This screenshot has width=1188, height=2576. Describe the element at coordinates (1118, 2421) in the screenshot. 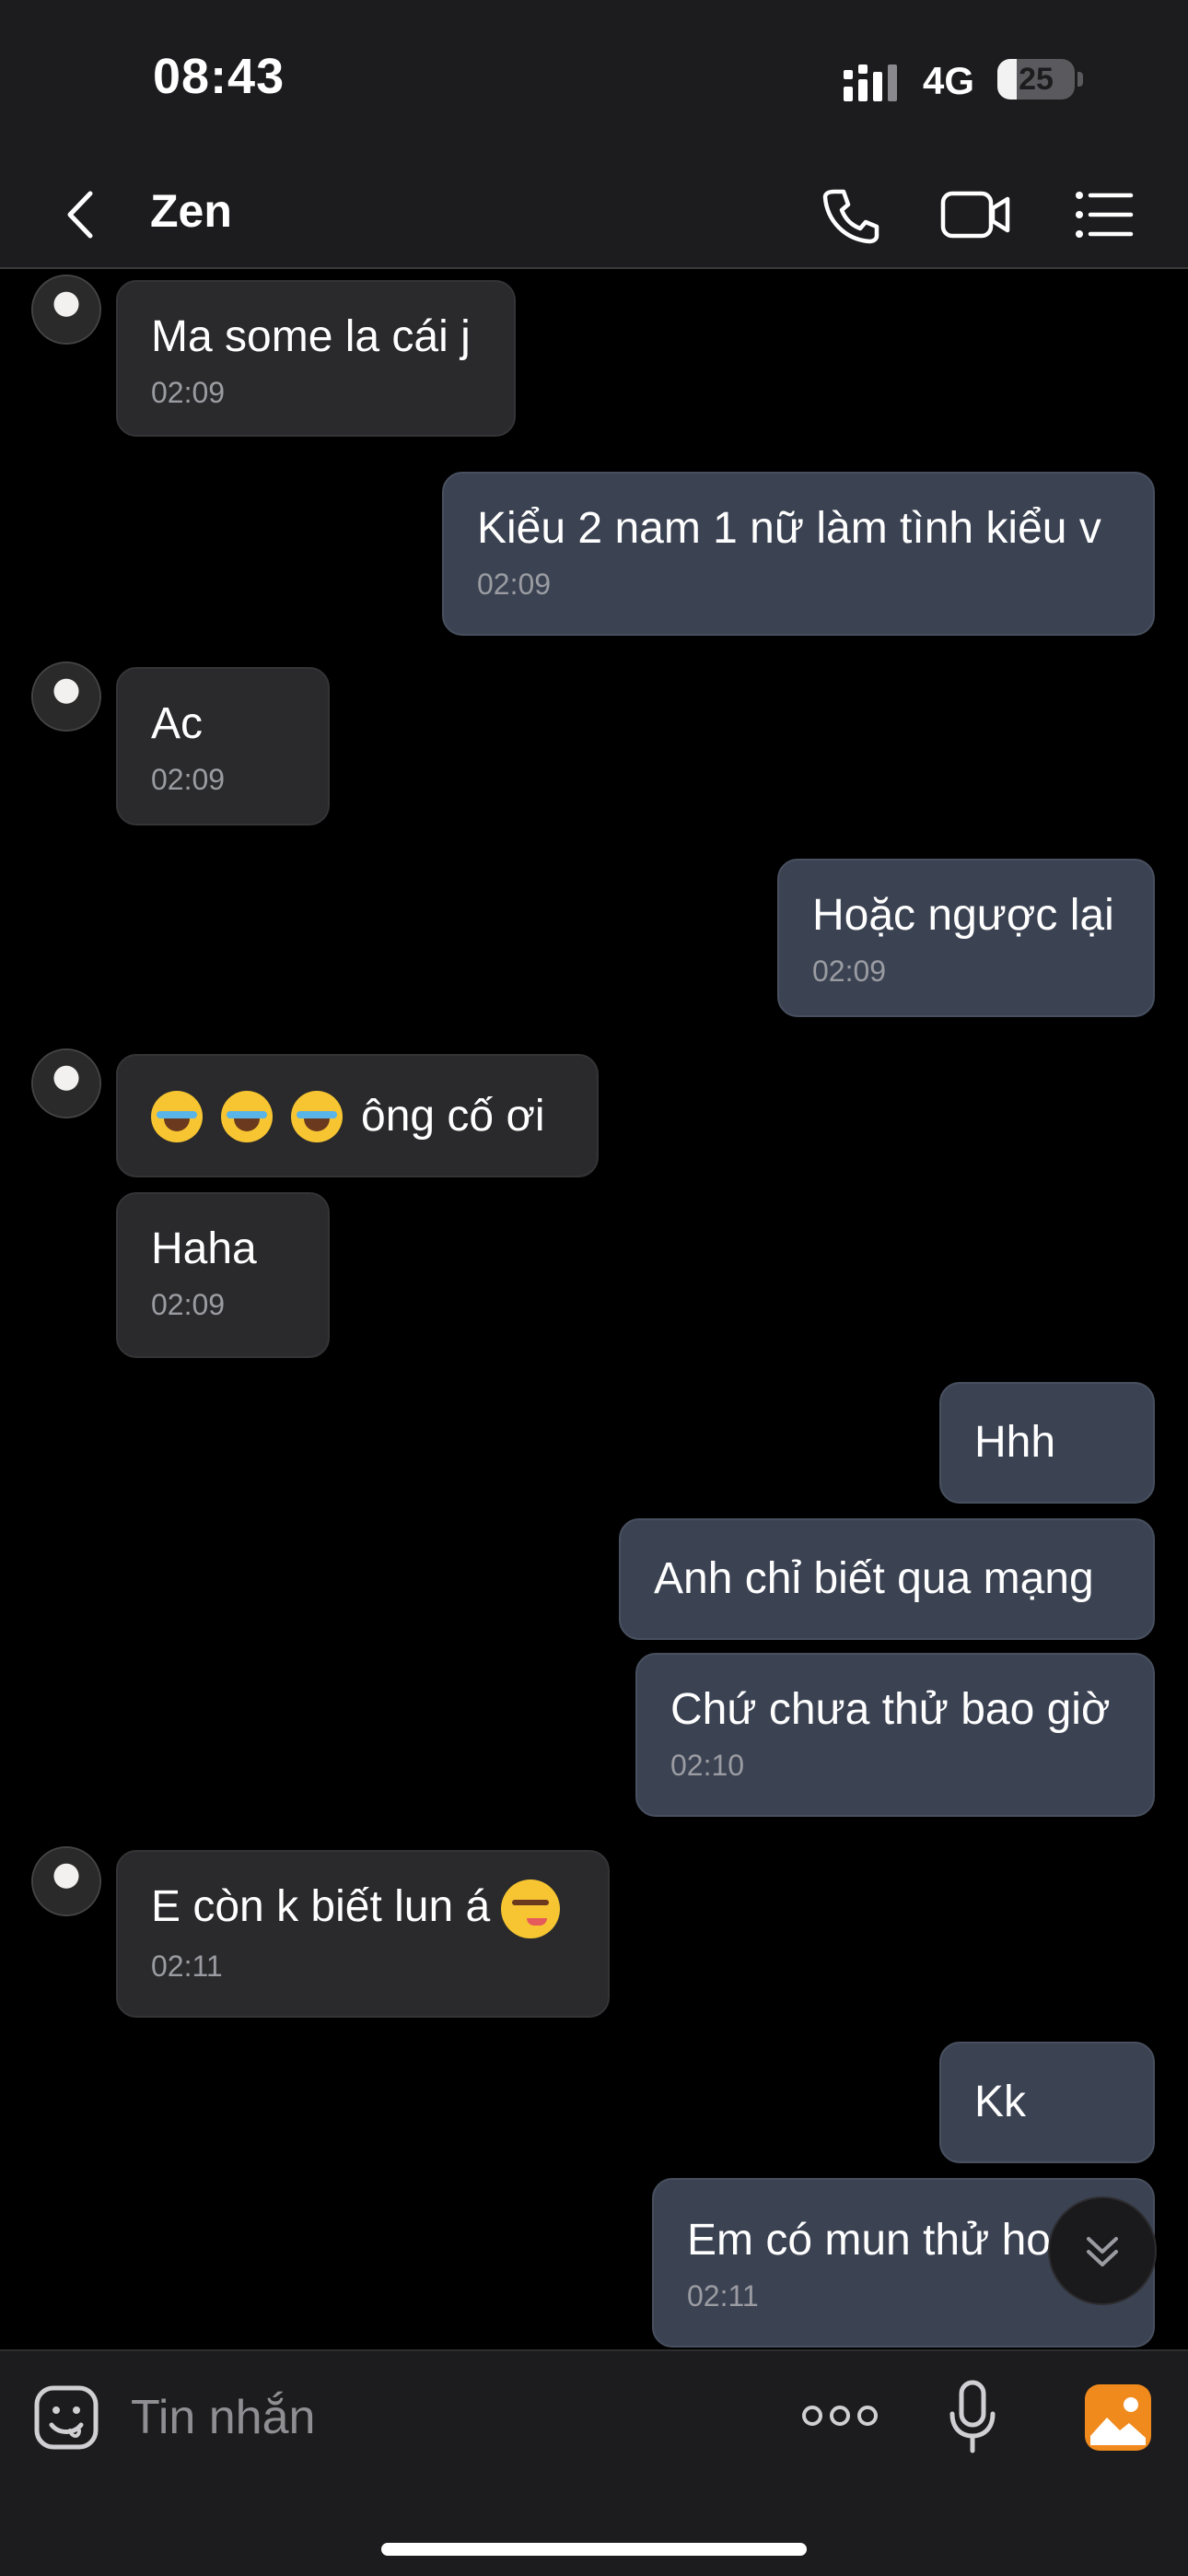

I see `image-icon` at that location.